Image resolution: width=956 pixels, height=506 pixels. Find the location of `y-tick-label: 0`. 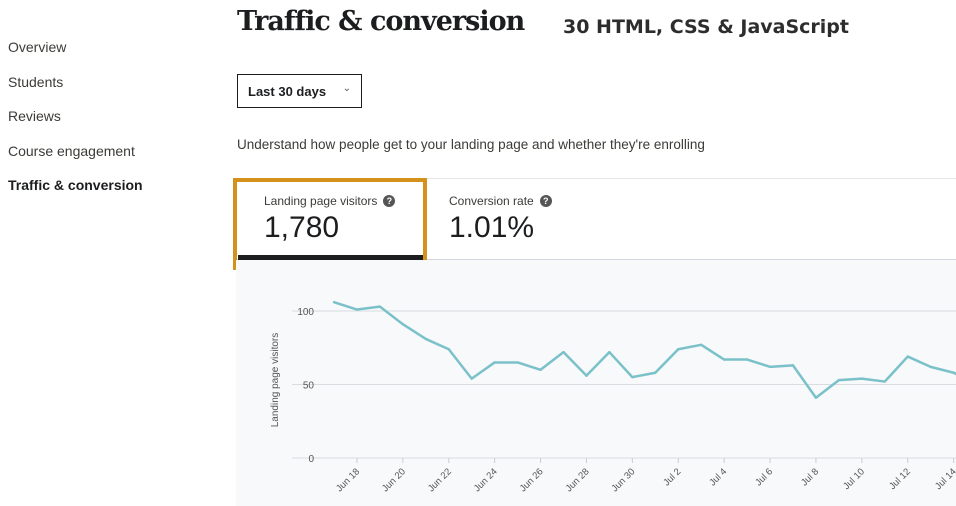

y-tick-label: 0 is located at coordinates (311, 459).